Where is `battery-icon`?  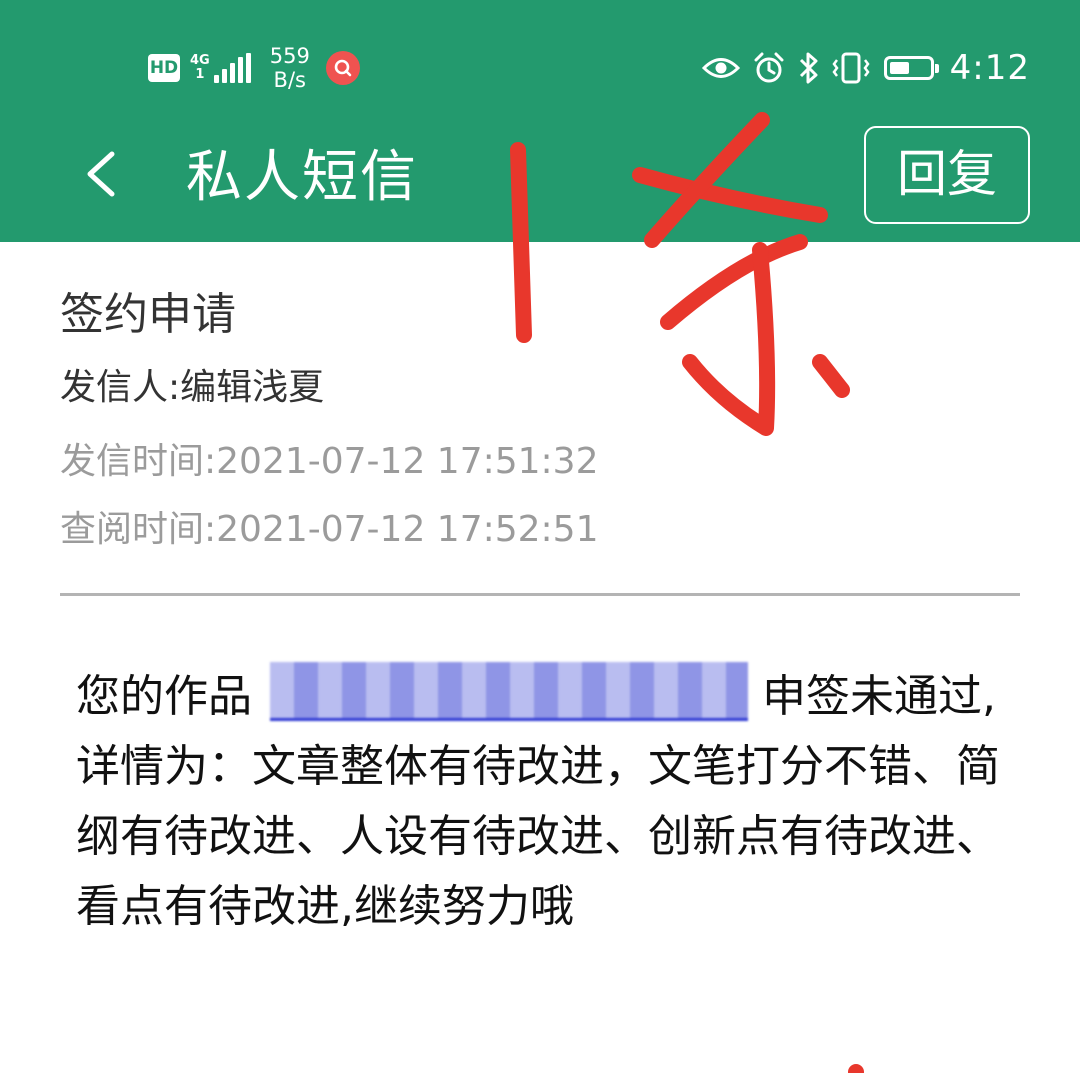
battery-icon is located at coordinates (911, 68).